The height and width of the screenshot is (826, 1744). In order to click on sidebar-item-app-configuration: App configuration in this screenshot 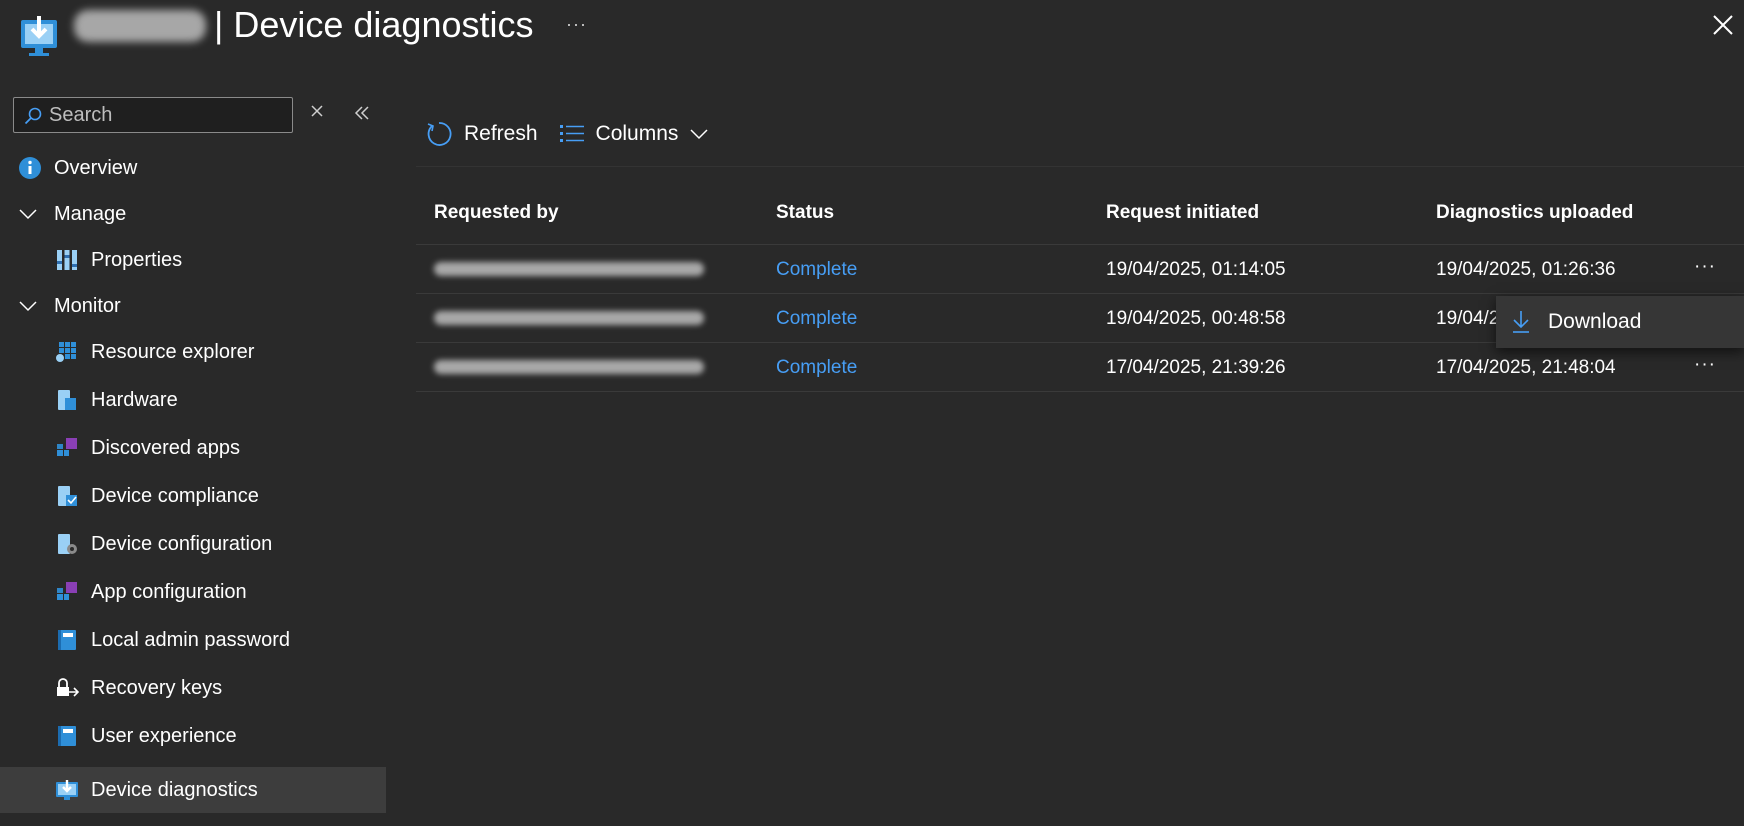, I will do `click(193, 592)`.